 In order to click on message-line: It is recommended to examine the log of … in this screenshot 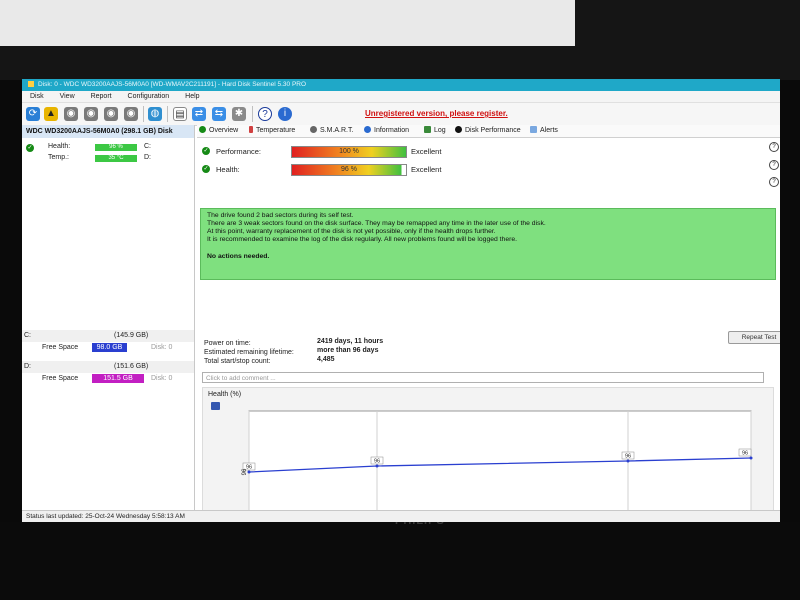, I will do `click(362, 239)`.